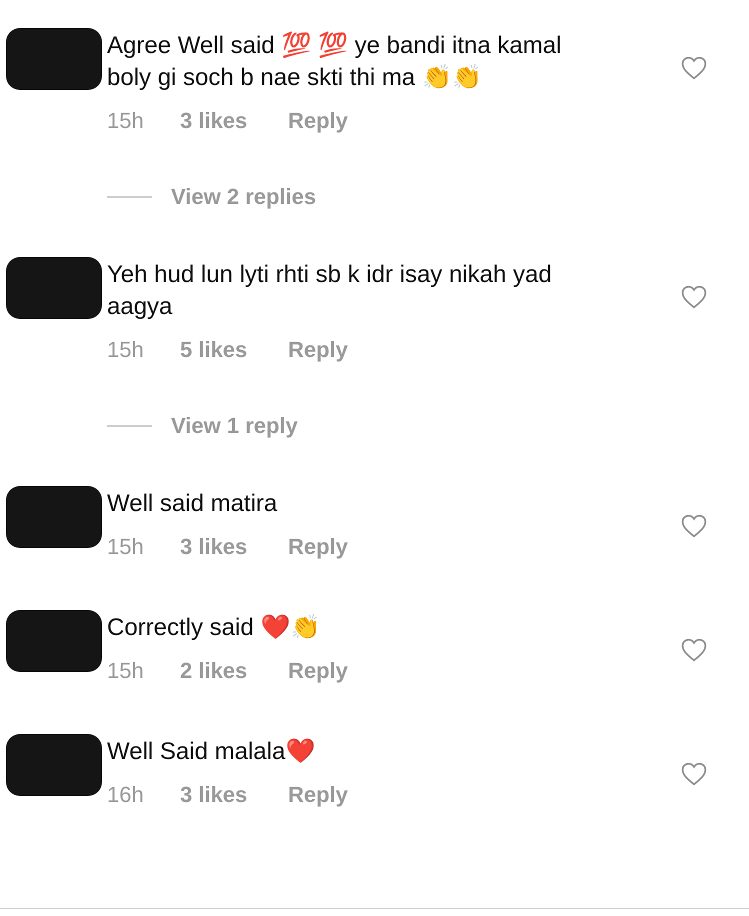 Image resolution: width=749 pixels, height=916 pixels. I want to click on comment-text: Correctly said ❤👏, so click(213, 627).